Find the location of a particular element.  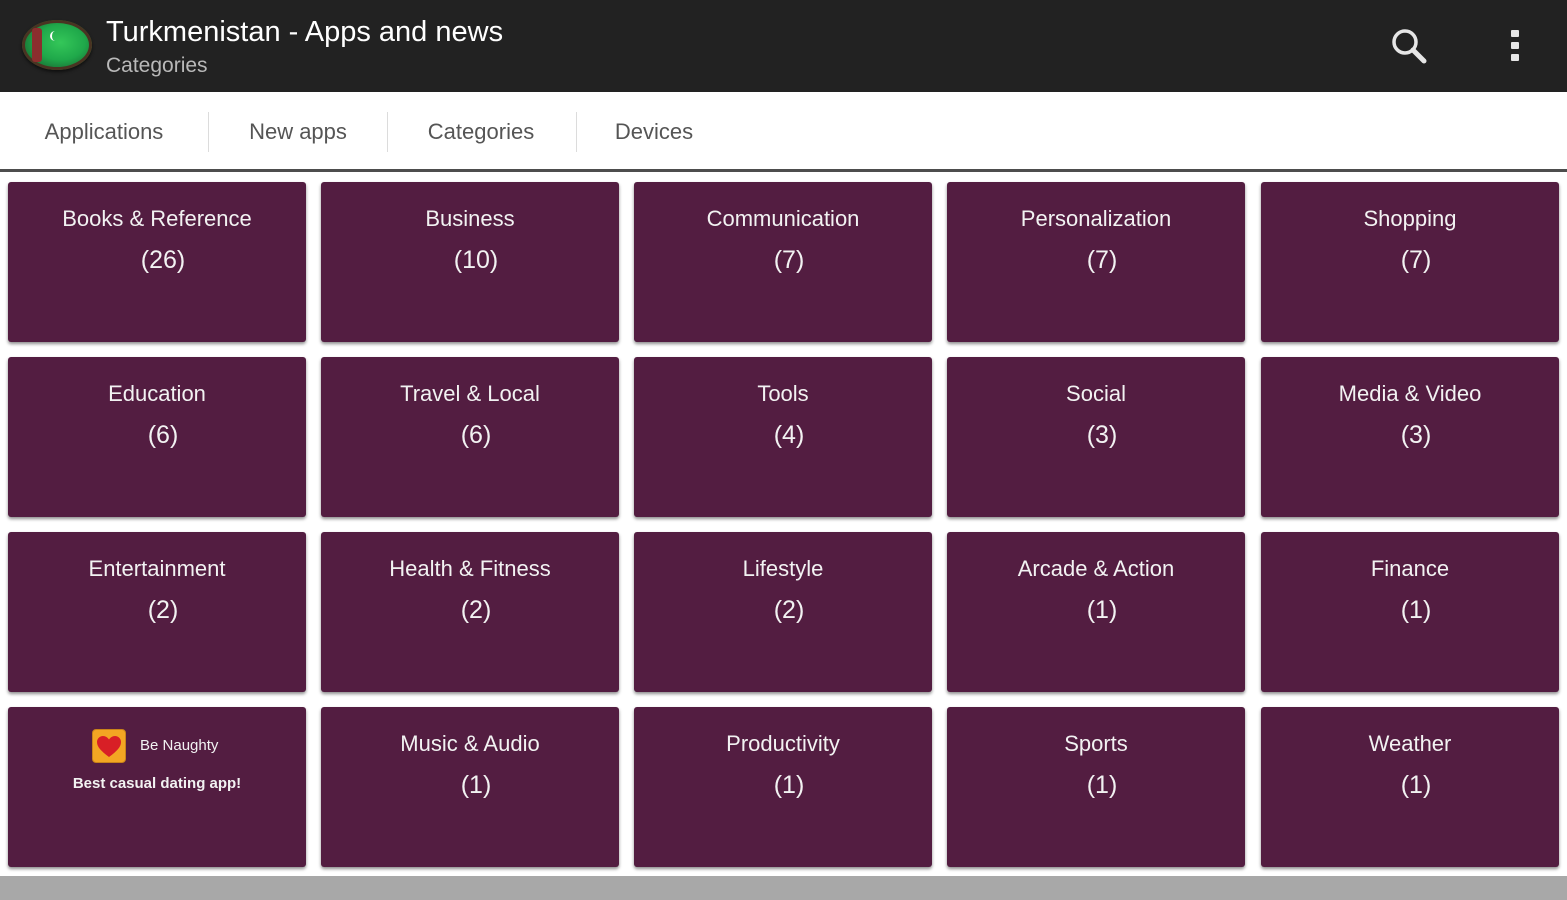

screen-subtitle: Categories is located at coordinates (157, 65).